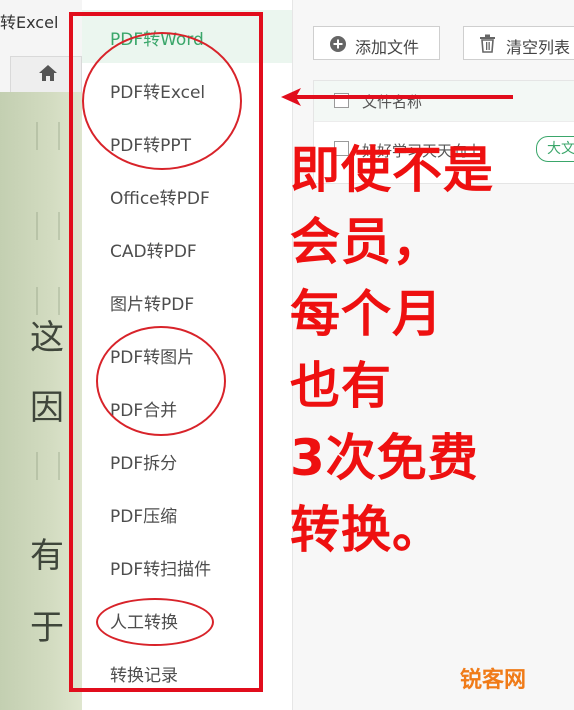  What do you see at coordinates (366, 242) in the screenshot?
I see `annotation-line: 会员，` at bounding box center [366, 242].